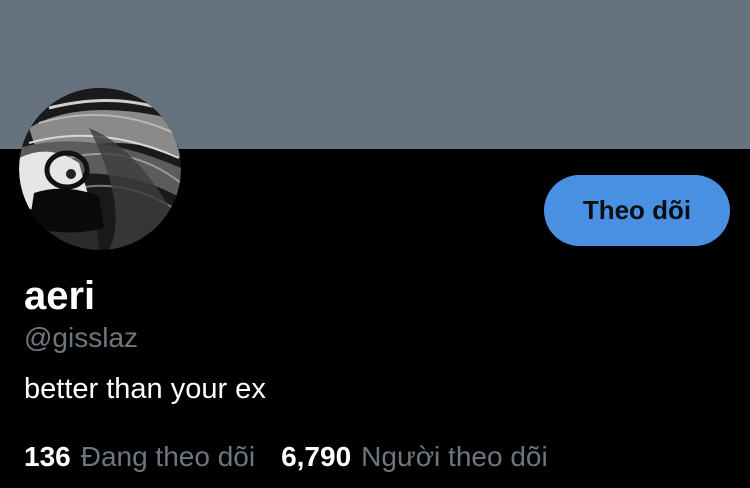 Image resolution: width=750 pixels, height=488 pixels. I want to click on followers-link: 6,790 Người theo dõi, so click(414, 457).